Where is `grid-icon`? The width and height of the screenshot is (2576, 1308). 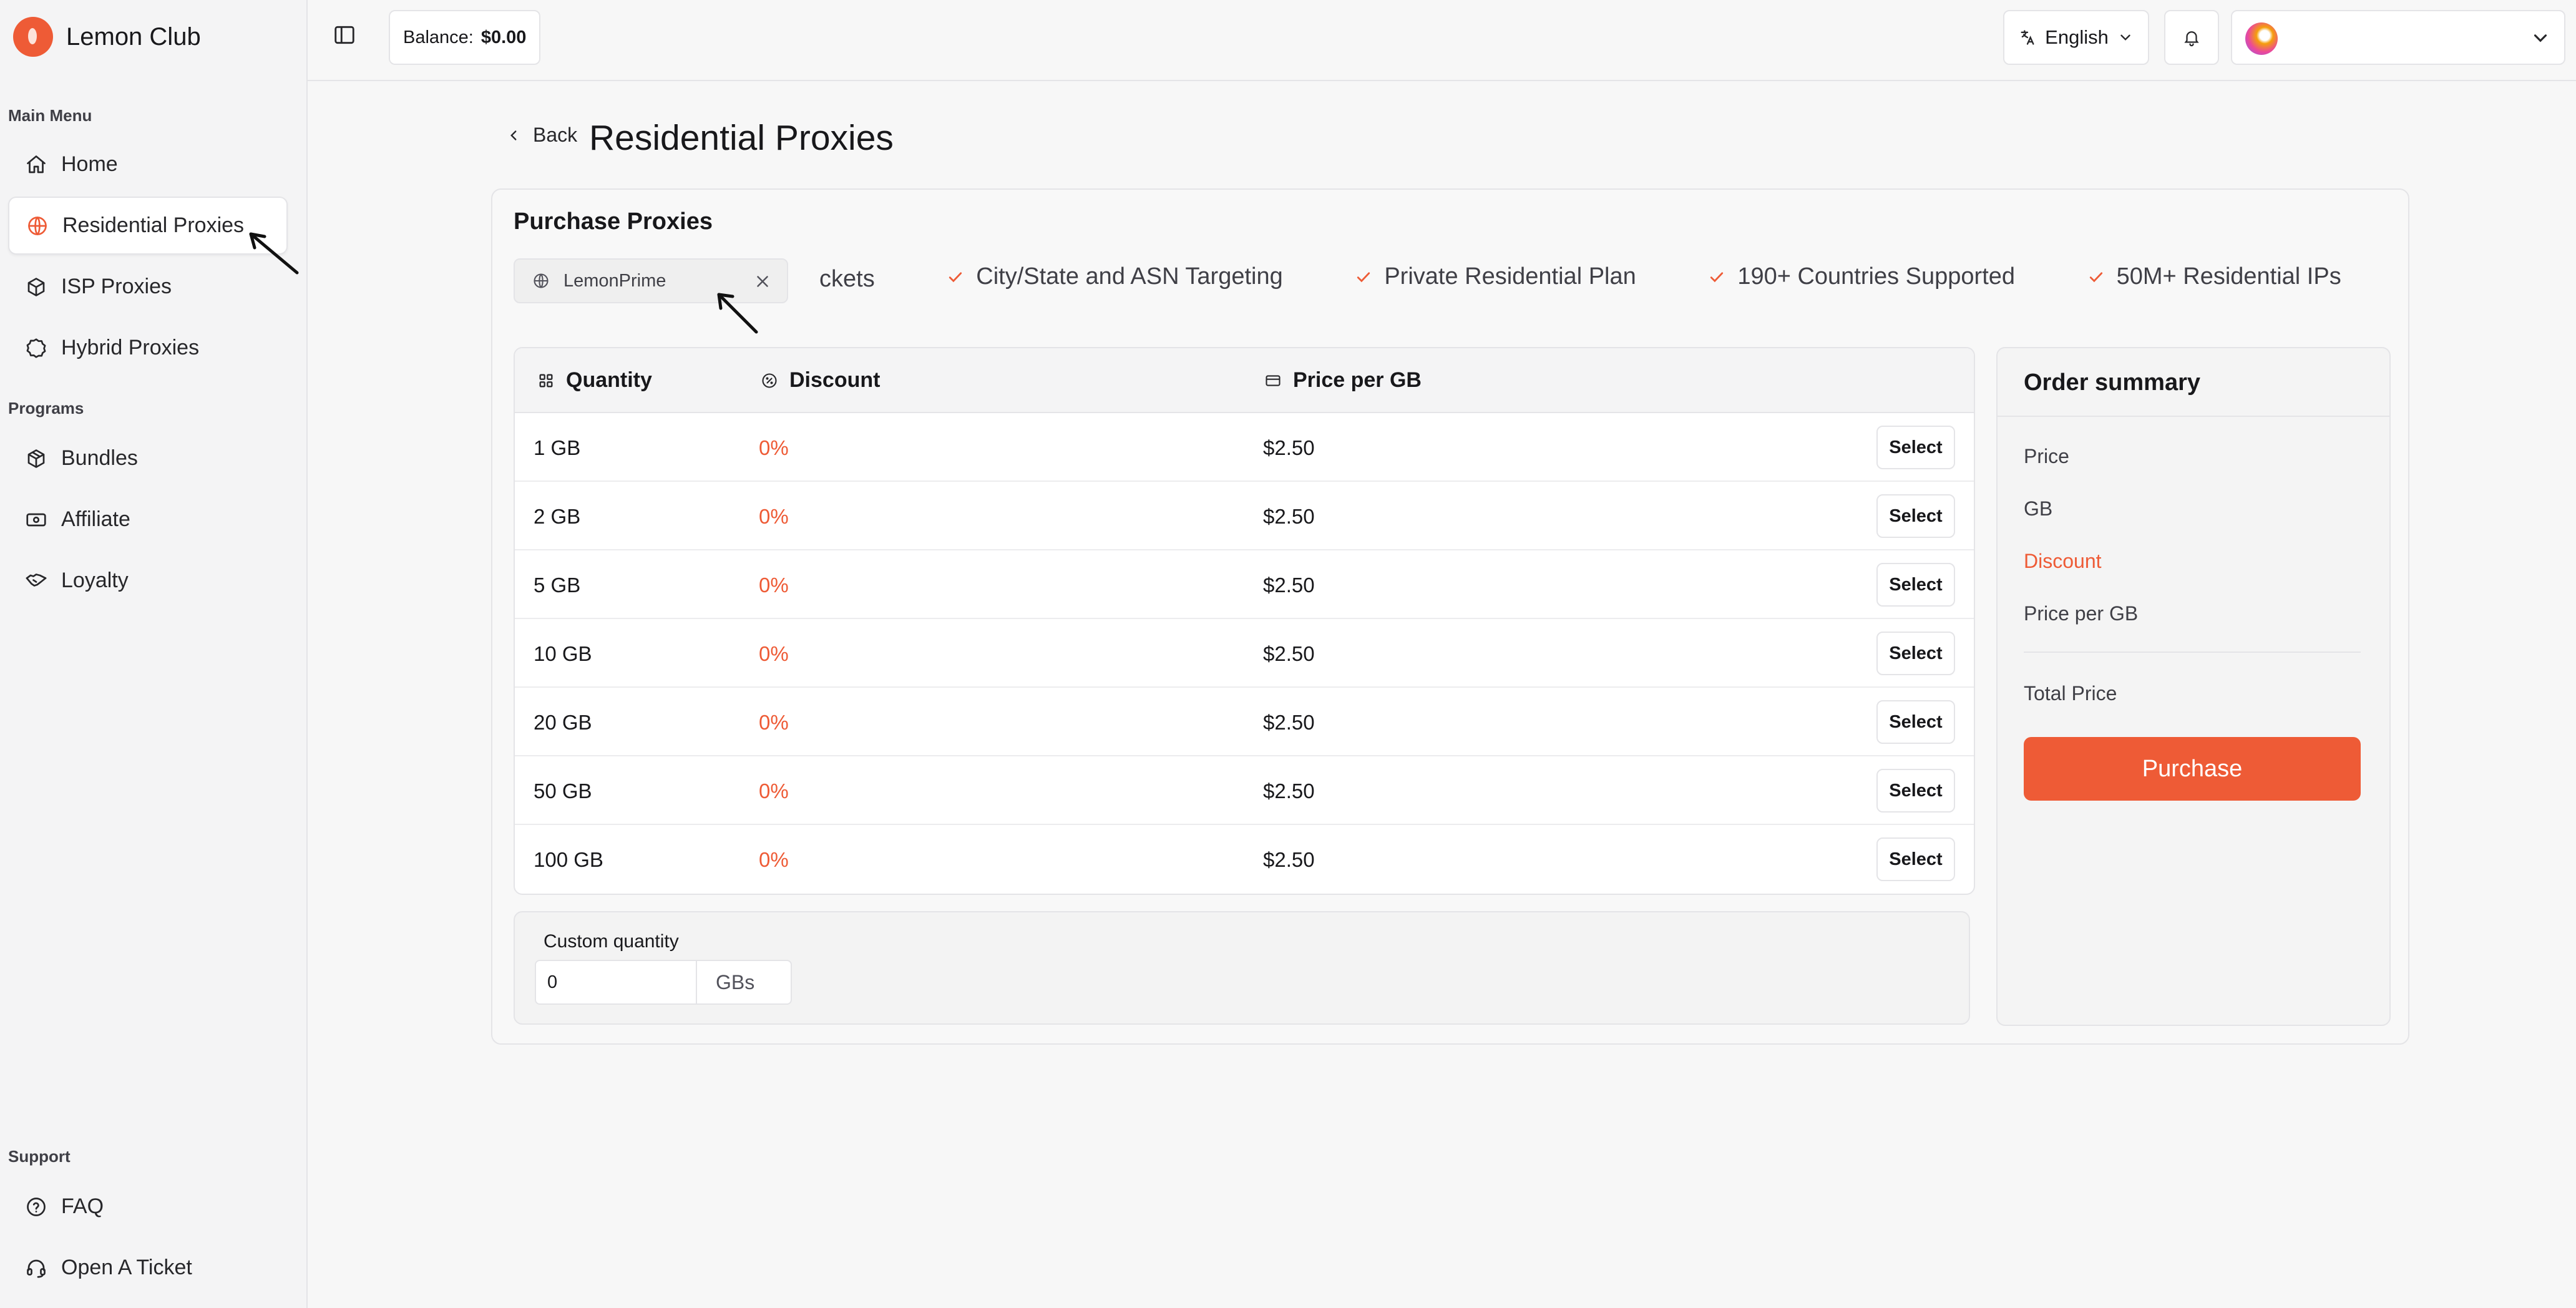
grid-icon is located at coordinates (546, 380).